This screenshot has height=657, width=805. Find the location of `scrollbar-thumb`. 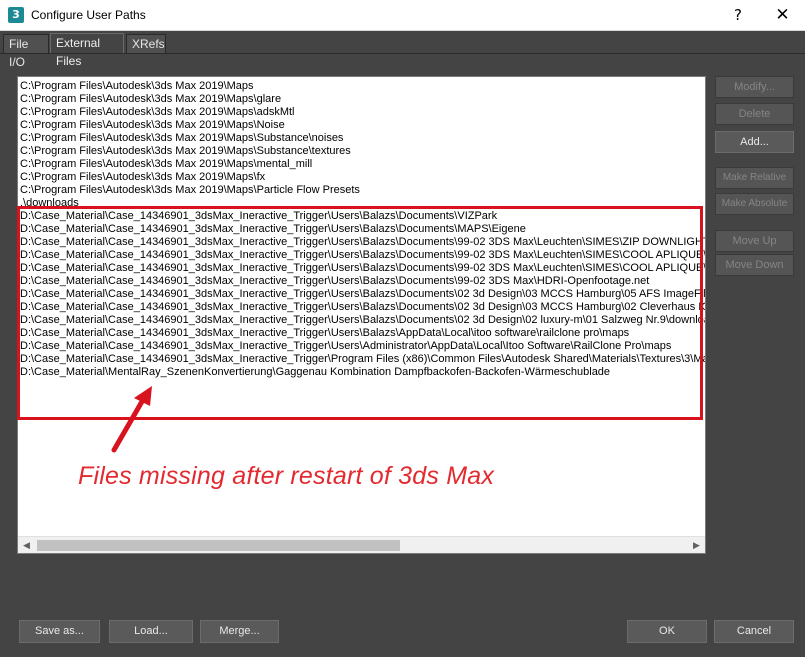

scrollbar-thumb is located at coordinates (218, 545).